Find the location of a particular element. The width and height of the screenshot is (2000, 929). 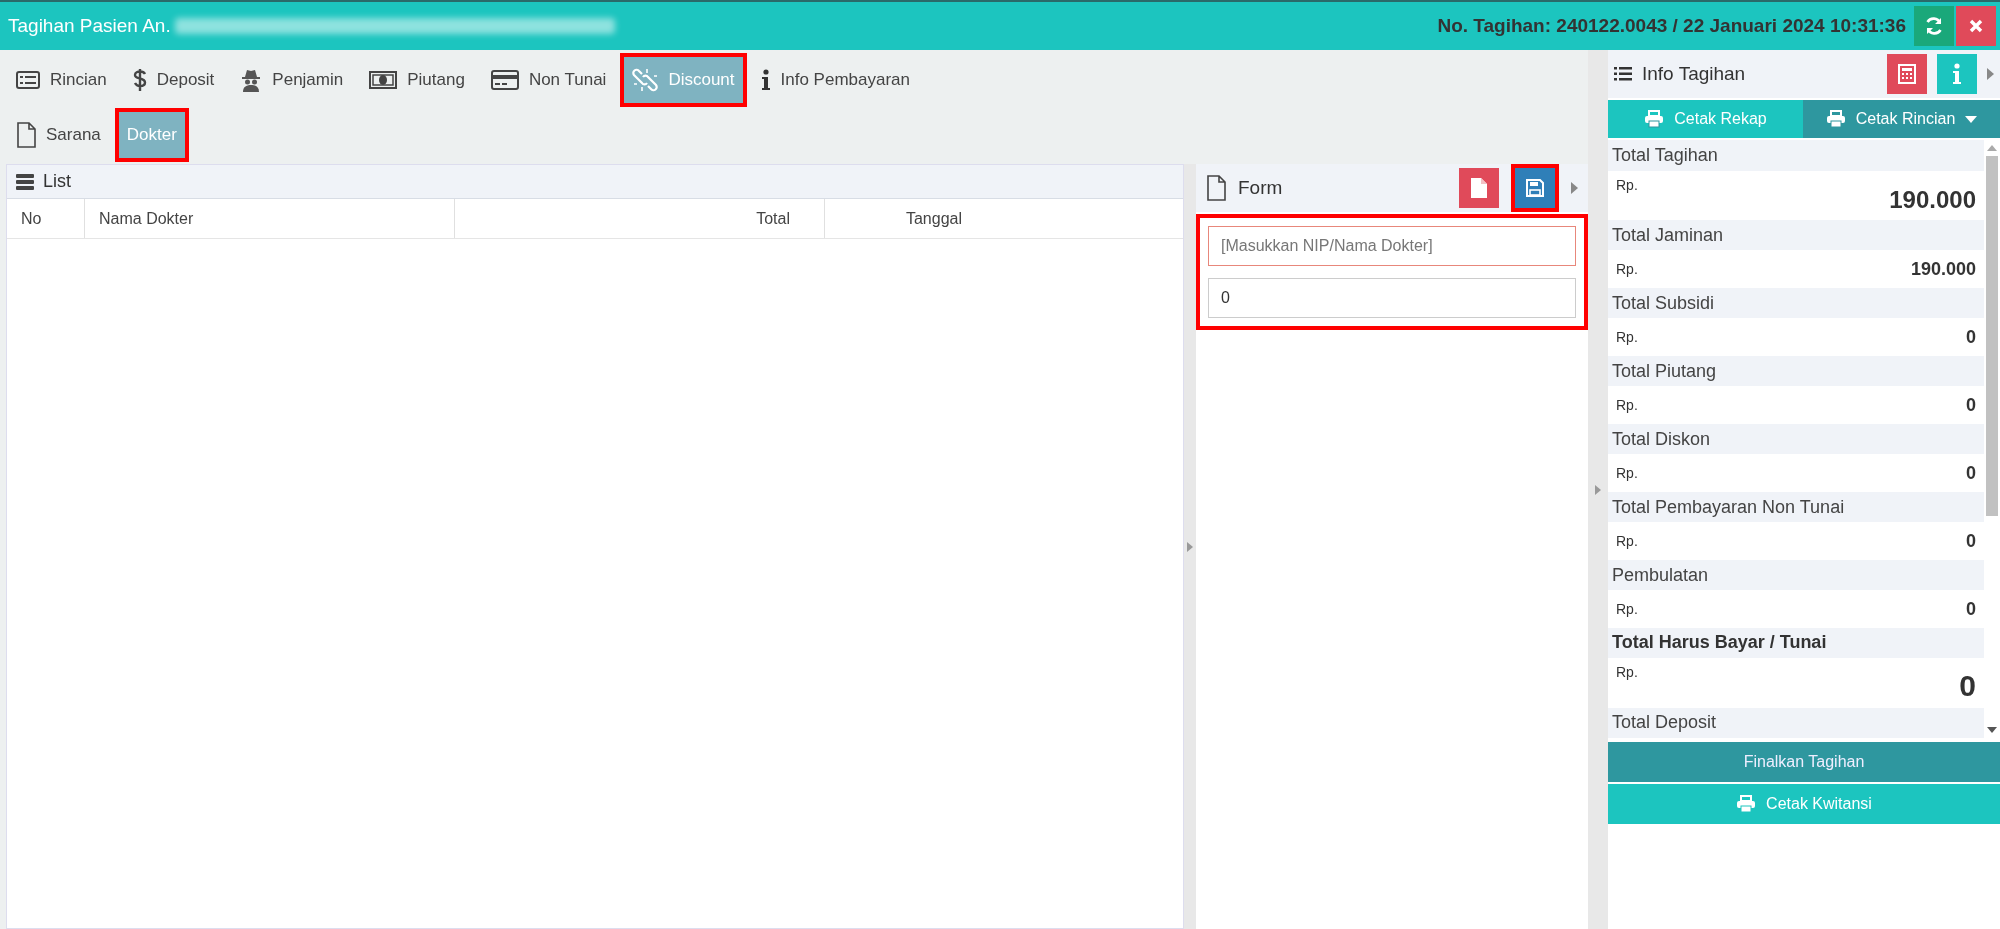

save-button is located at coordinates (1535, 188).